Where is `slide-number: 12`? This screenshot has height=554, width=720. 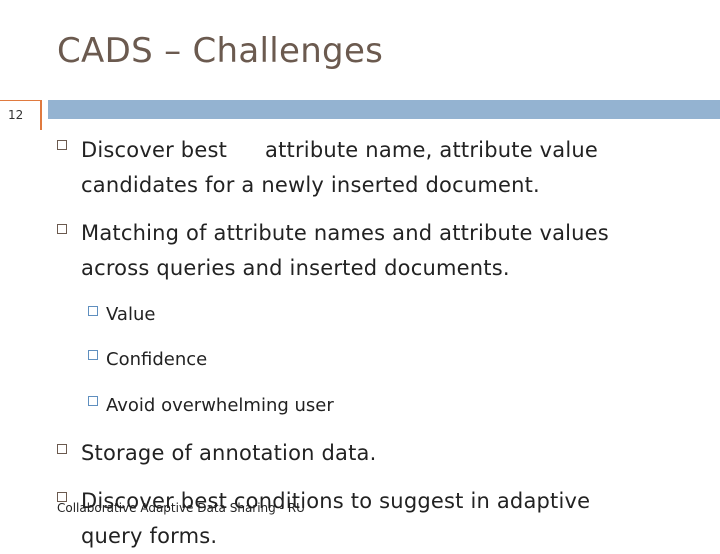
slide-number: 12 is located at coordinates (16, 115).